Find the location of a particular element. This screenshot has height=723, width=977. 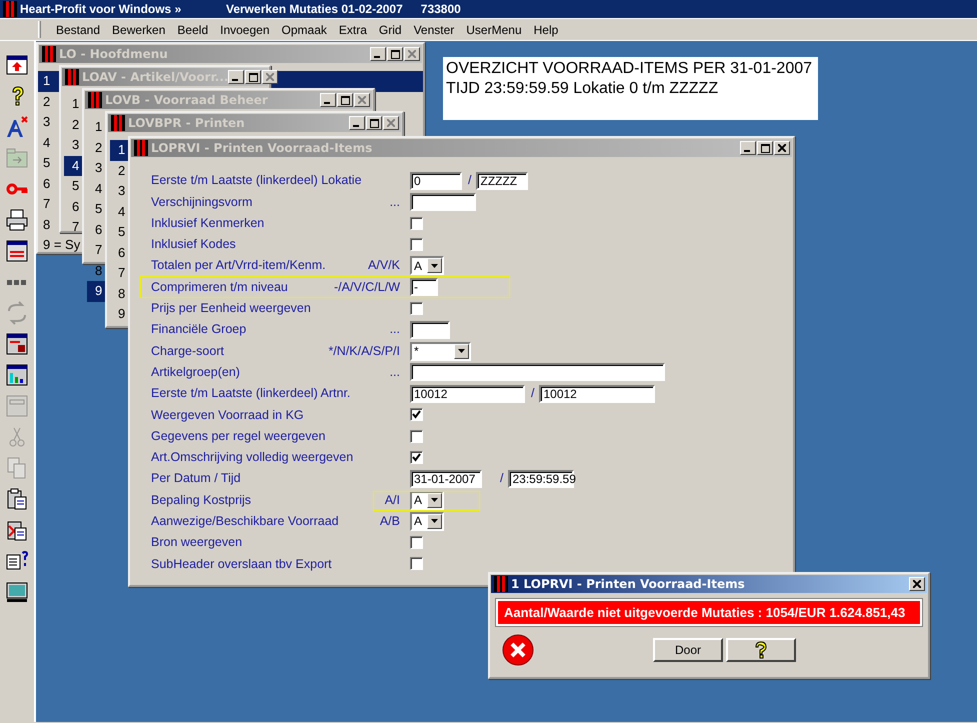

input-field: 0 is located at coordinates (436, 181).